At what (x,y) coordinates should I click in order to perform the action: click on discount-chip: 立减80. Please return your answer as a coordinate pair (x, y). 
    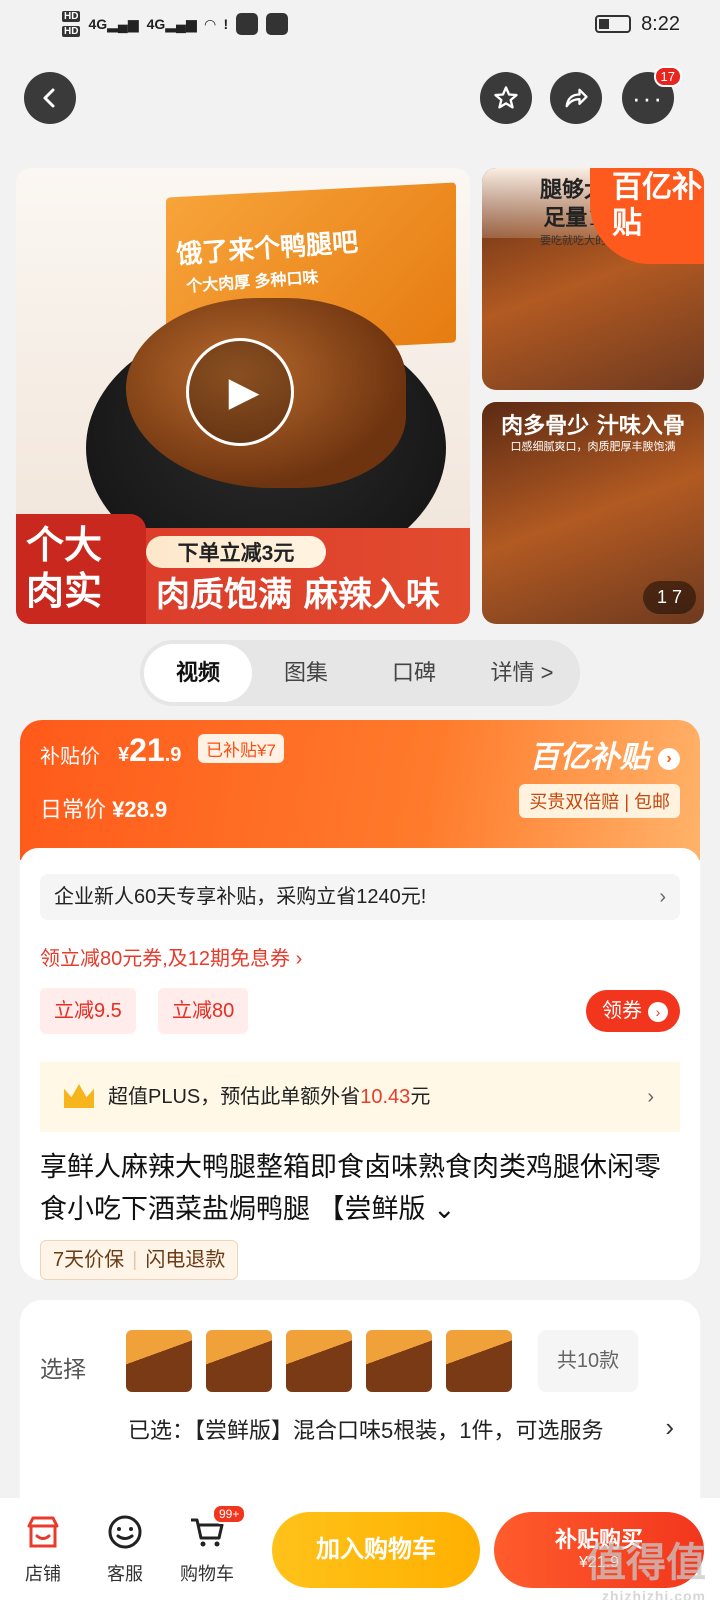
    Looking at the image, I should click on (203, 1011).